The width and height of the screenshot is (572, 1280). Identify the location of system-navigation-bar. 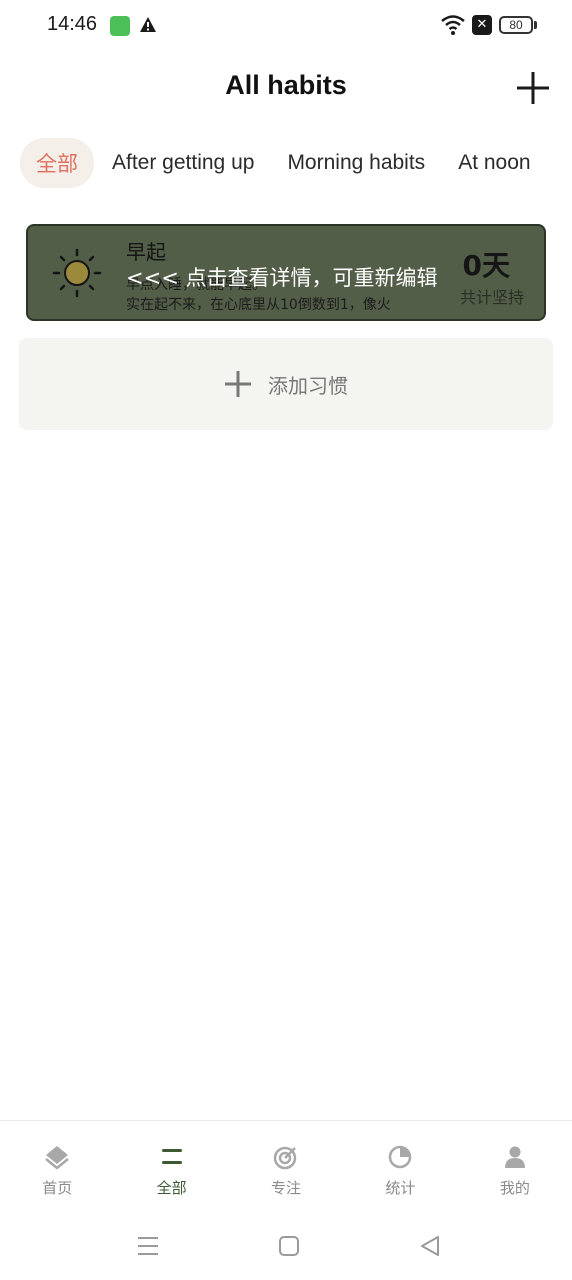
(286, 1248).